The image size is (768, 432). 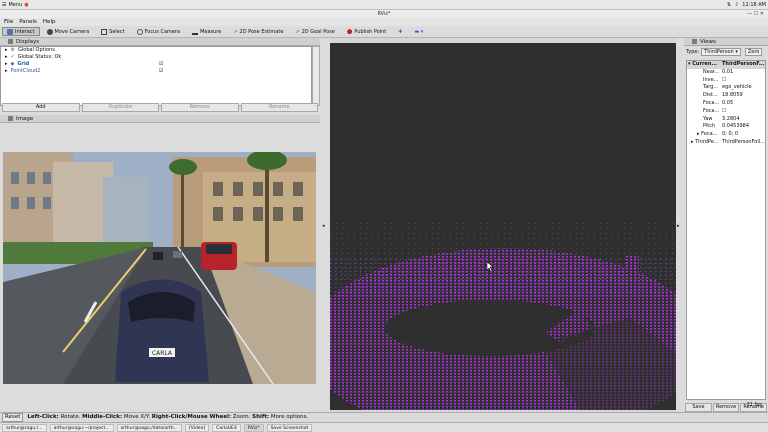 I want to click on menu-panels: Panels, so click(x=28, y=22).